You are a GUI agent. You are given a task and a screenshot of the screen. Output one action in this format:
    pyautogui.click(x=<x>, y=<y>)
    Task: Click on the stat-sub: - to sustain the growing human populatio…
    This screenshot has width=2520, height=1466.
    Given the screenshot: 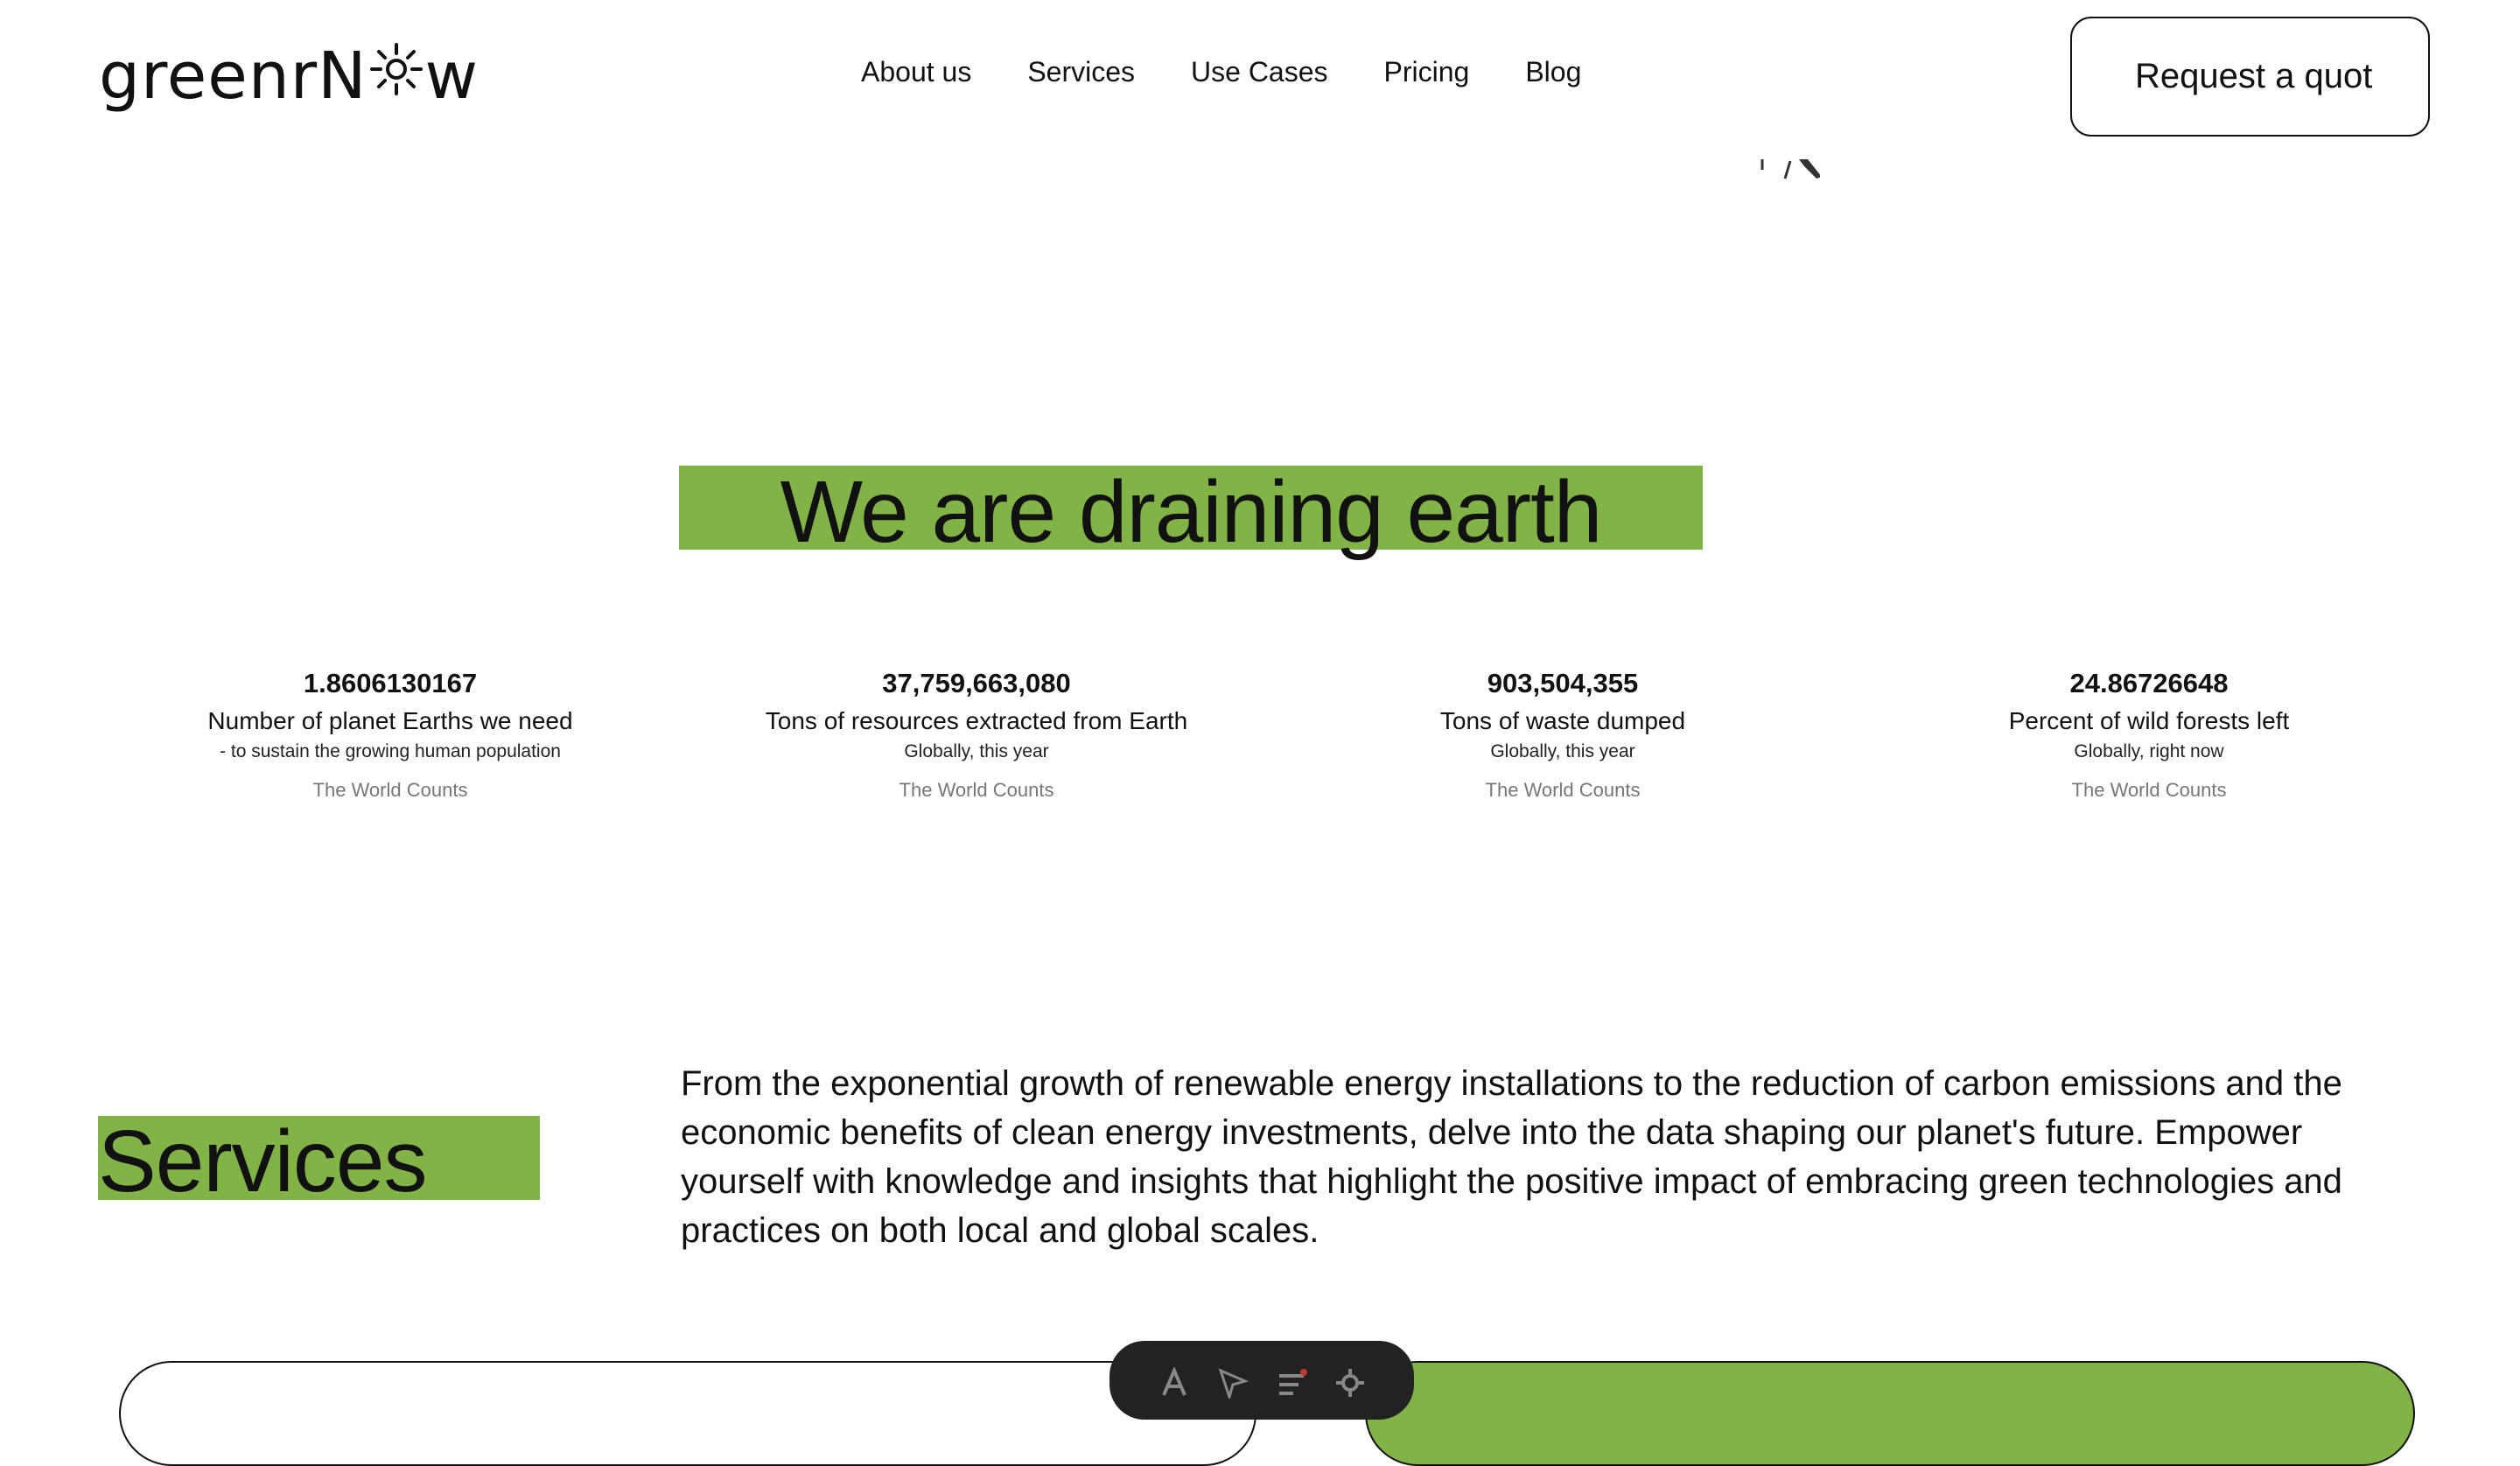 What is the action you would take?
    pyautogui.click(x=390, y=751)
    